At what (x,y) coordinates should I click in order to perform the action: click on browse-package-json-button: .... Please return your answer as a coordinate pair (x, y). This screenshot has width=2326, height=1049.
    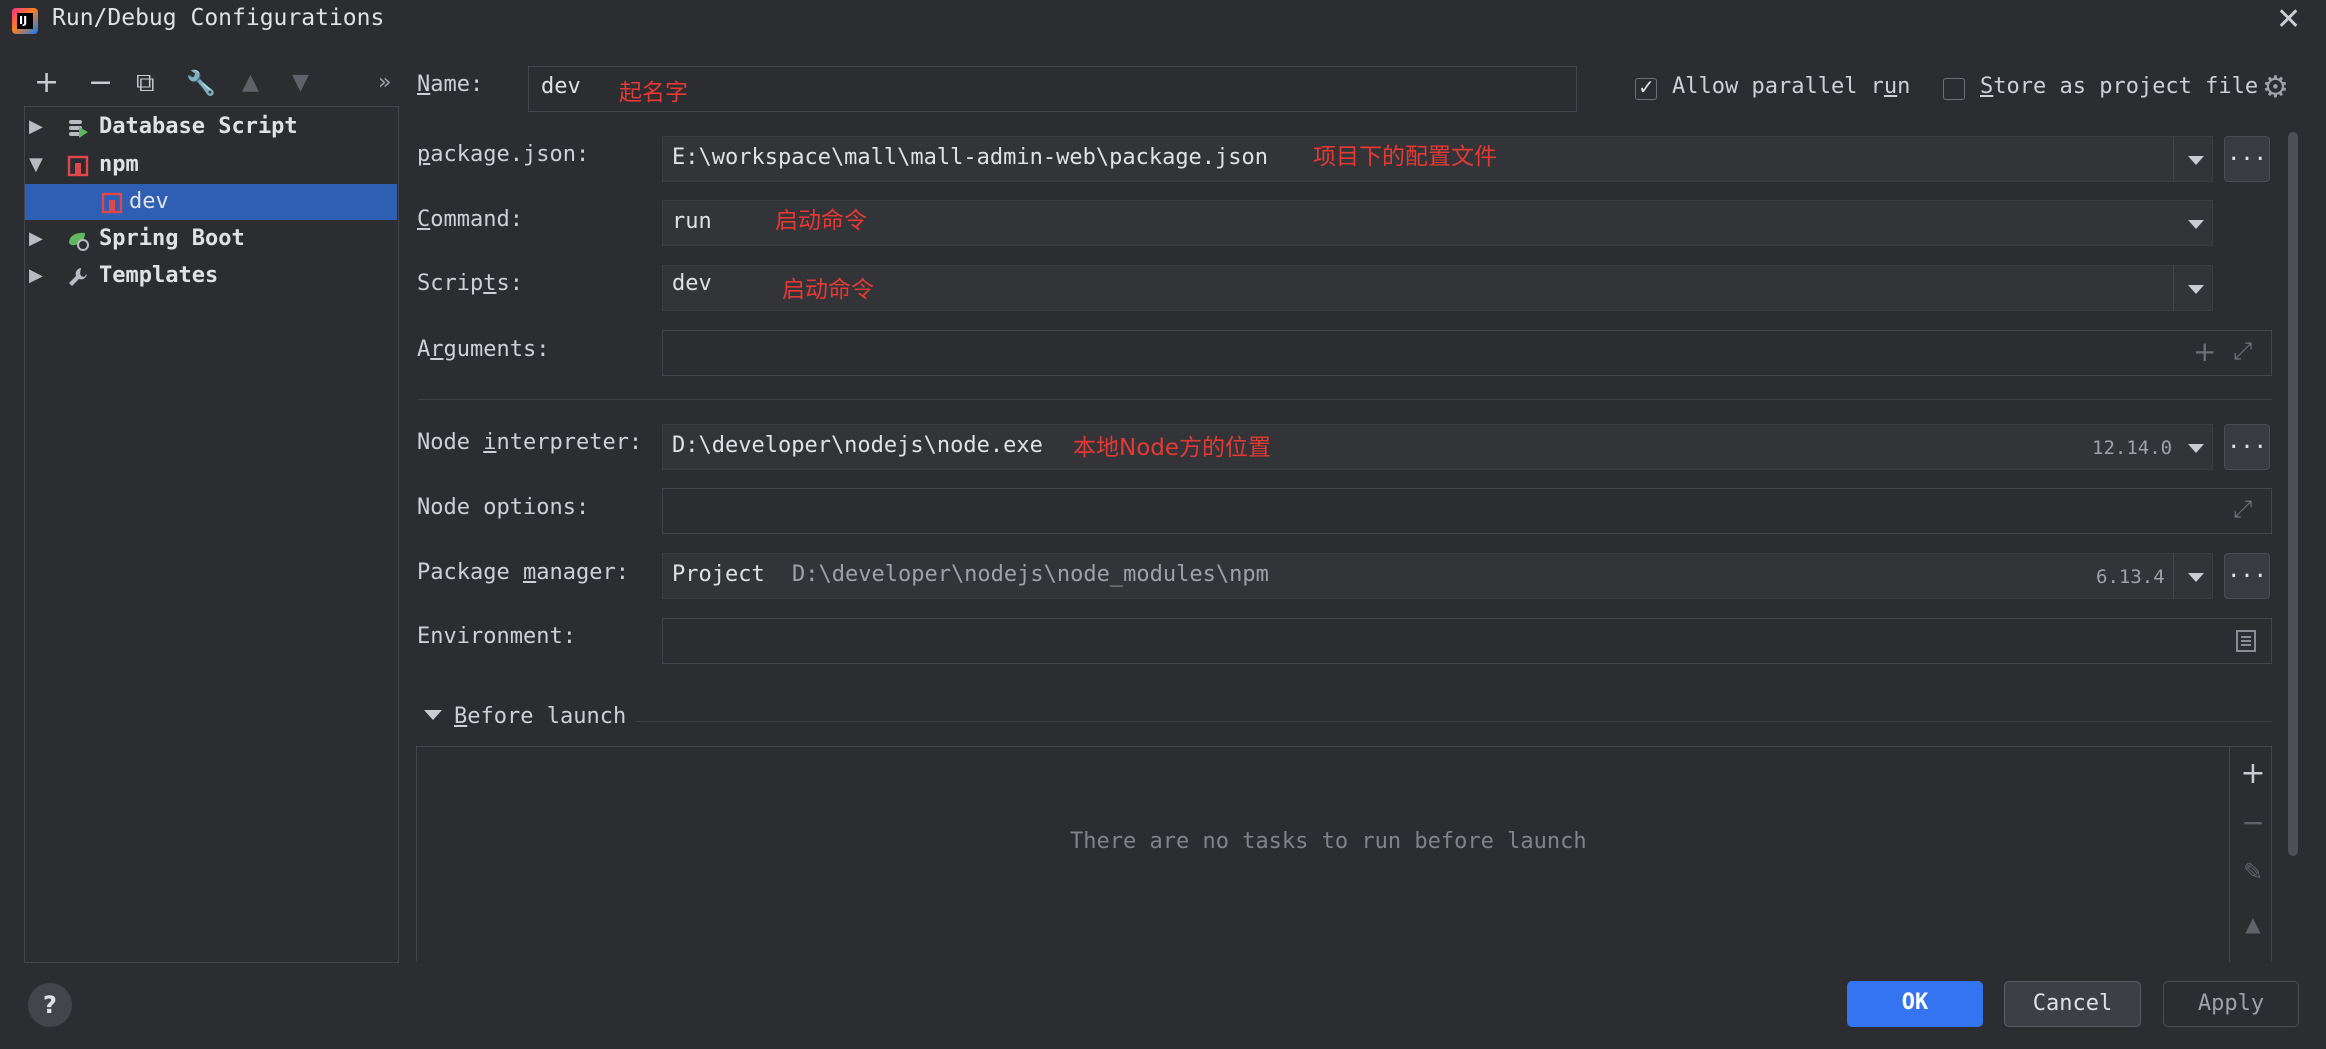
    Looking at the image, I should click on (2247, 159).